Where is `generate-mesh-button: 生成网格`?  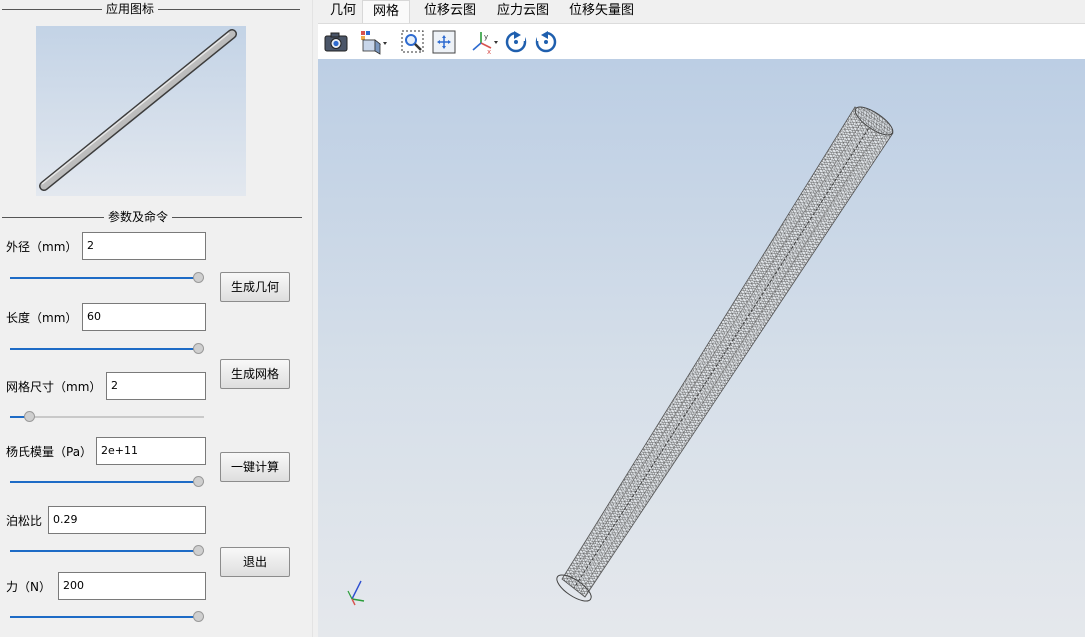 generate-mesh-button: 生成网格 is located at coordinates (255, 374).